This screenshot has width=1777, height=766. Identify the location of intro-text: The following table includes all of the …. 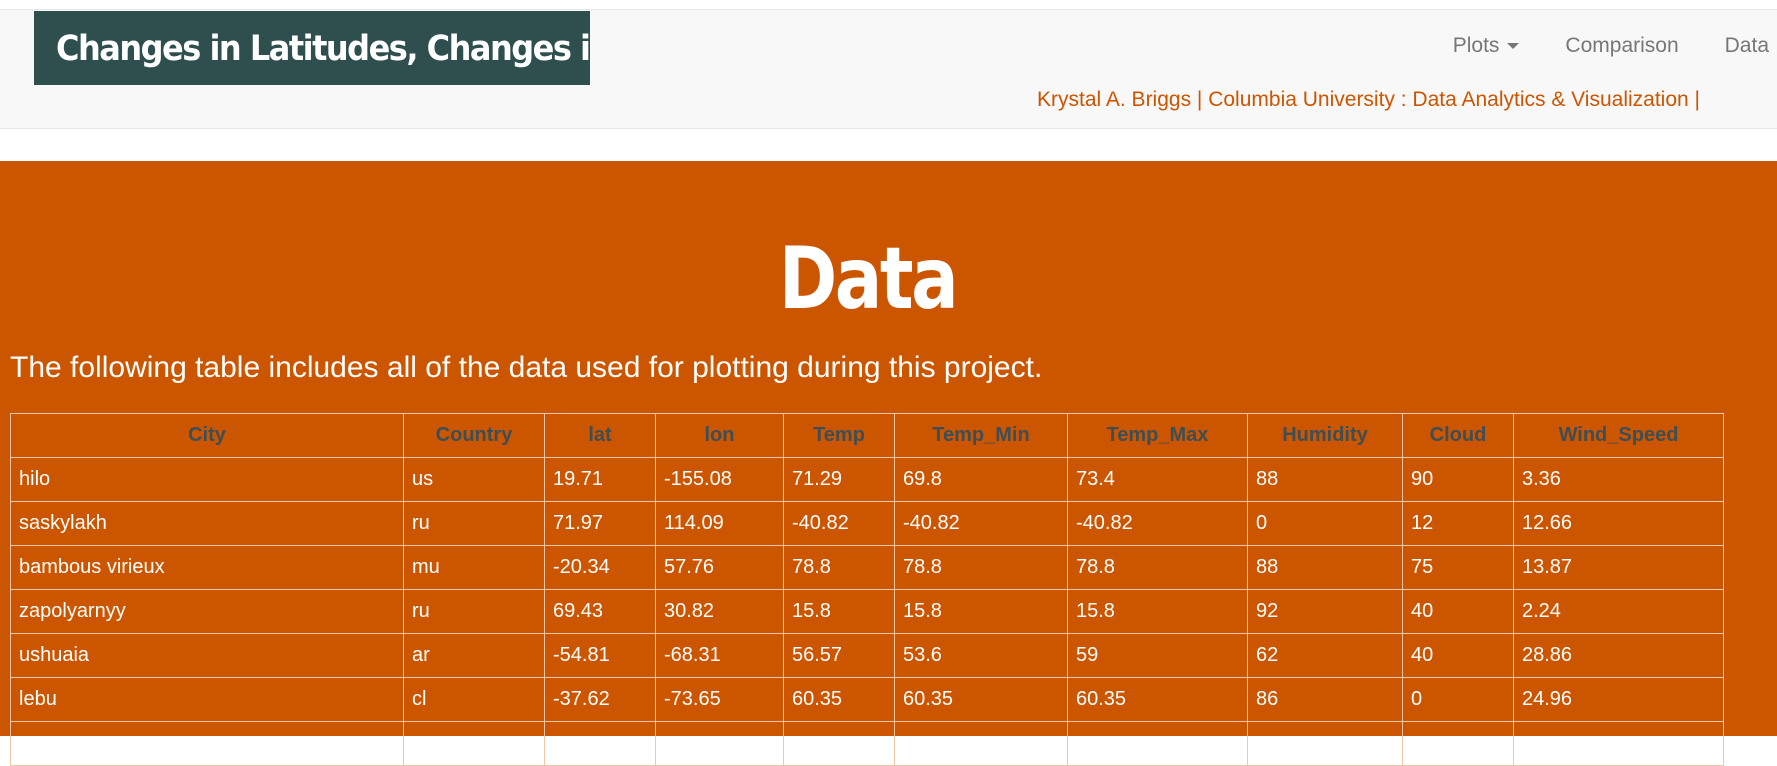
(526, 367).